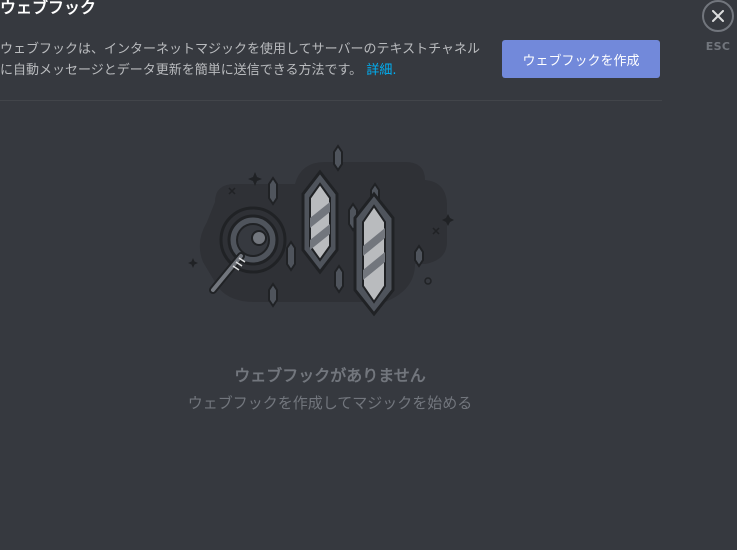 The image size is (737, 550). Describe the element at coordinates (330, 403) in the screenshot. I see `empty-state-subtitle: ウェブフックを作成してマジックを始める` at that location.